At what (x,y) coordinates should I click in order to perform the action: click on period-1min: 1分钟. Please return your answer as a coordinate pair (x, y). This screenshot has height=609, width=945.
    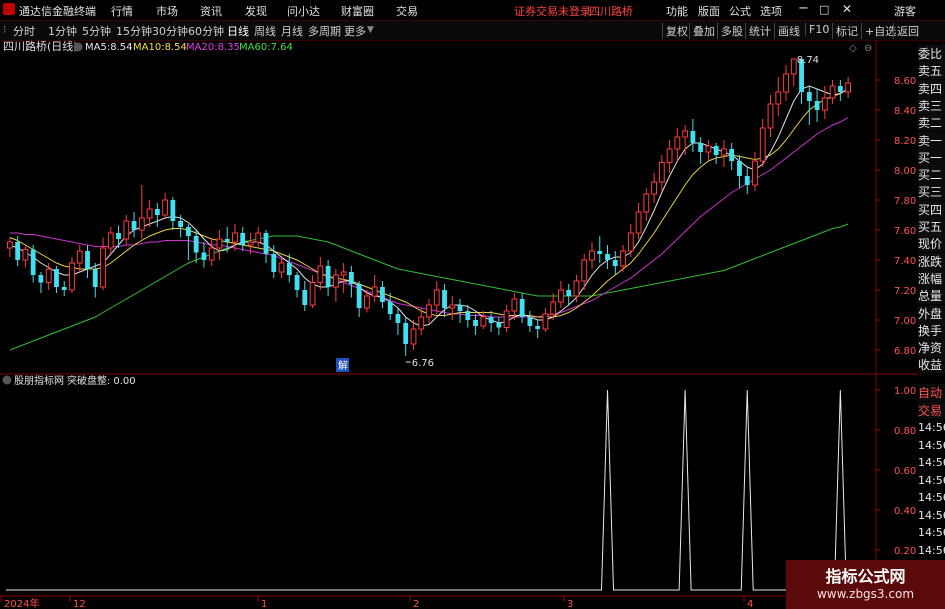
    Looking at the image, I should click on (62, 31).